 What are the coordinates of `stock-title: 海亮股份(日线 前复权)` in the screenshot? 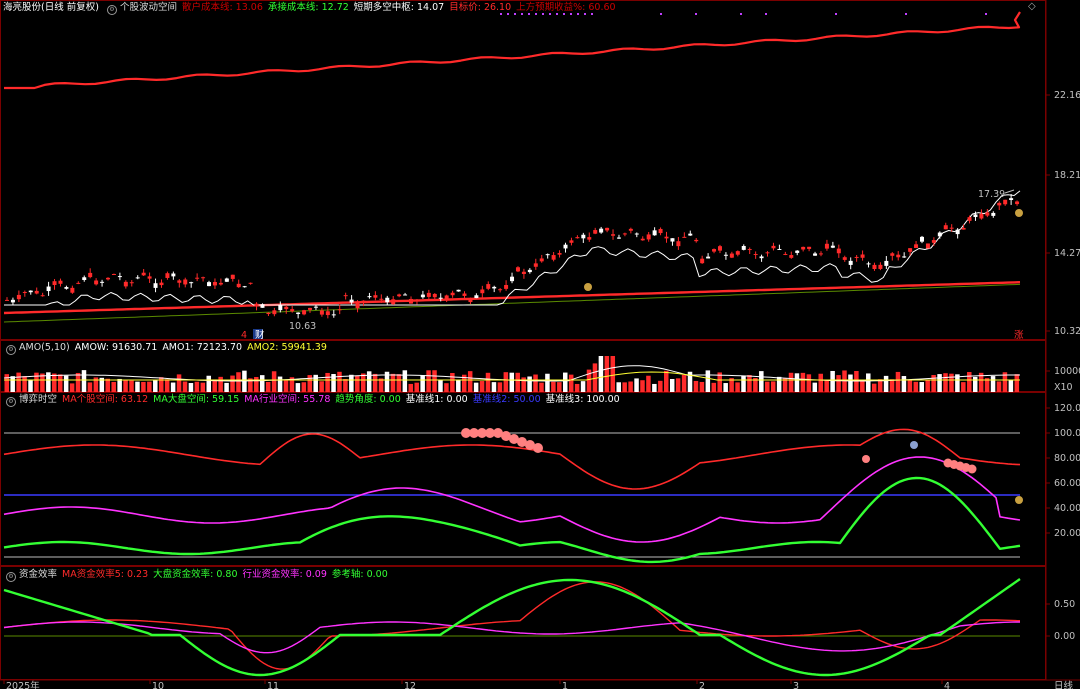 It's located at (51, 7).